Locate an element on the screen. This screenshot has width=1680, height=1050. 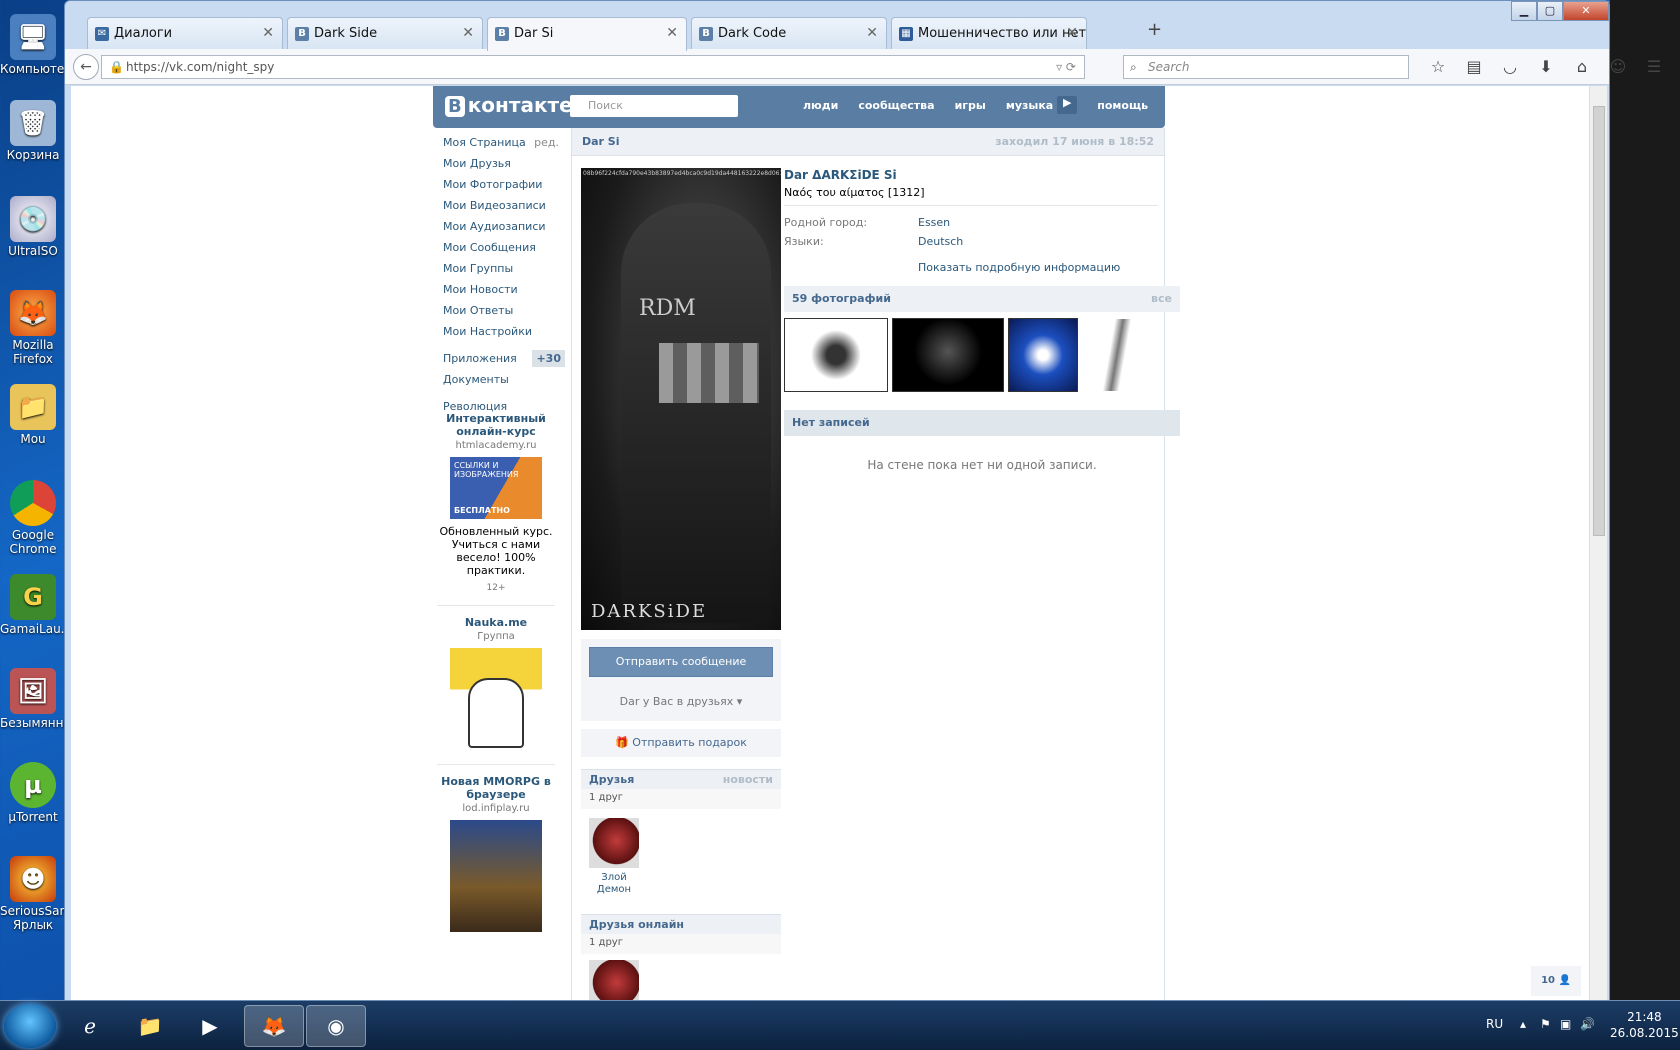
nav-logout: выйти is located at coordinates (1187, 106).